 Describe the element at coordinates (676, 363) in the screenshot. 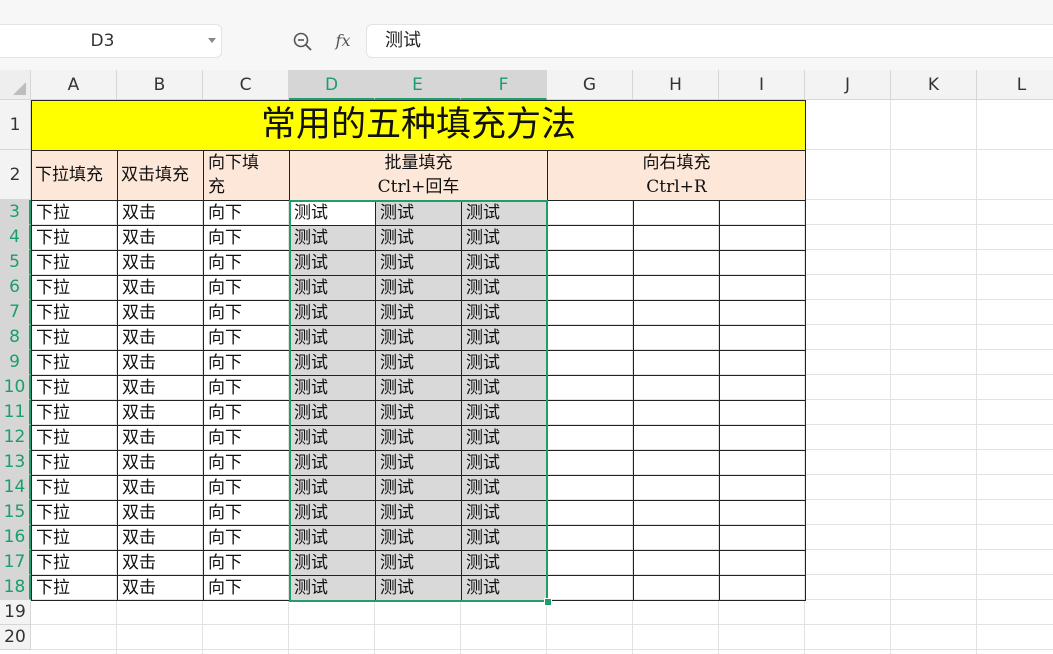

I see `cell-h9` at that location.